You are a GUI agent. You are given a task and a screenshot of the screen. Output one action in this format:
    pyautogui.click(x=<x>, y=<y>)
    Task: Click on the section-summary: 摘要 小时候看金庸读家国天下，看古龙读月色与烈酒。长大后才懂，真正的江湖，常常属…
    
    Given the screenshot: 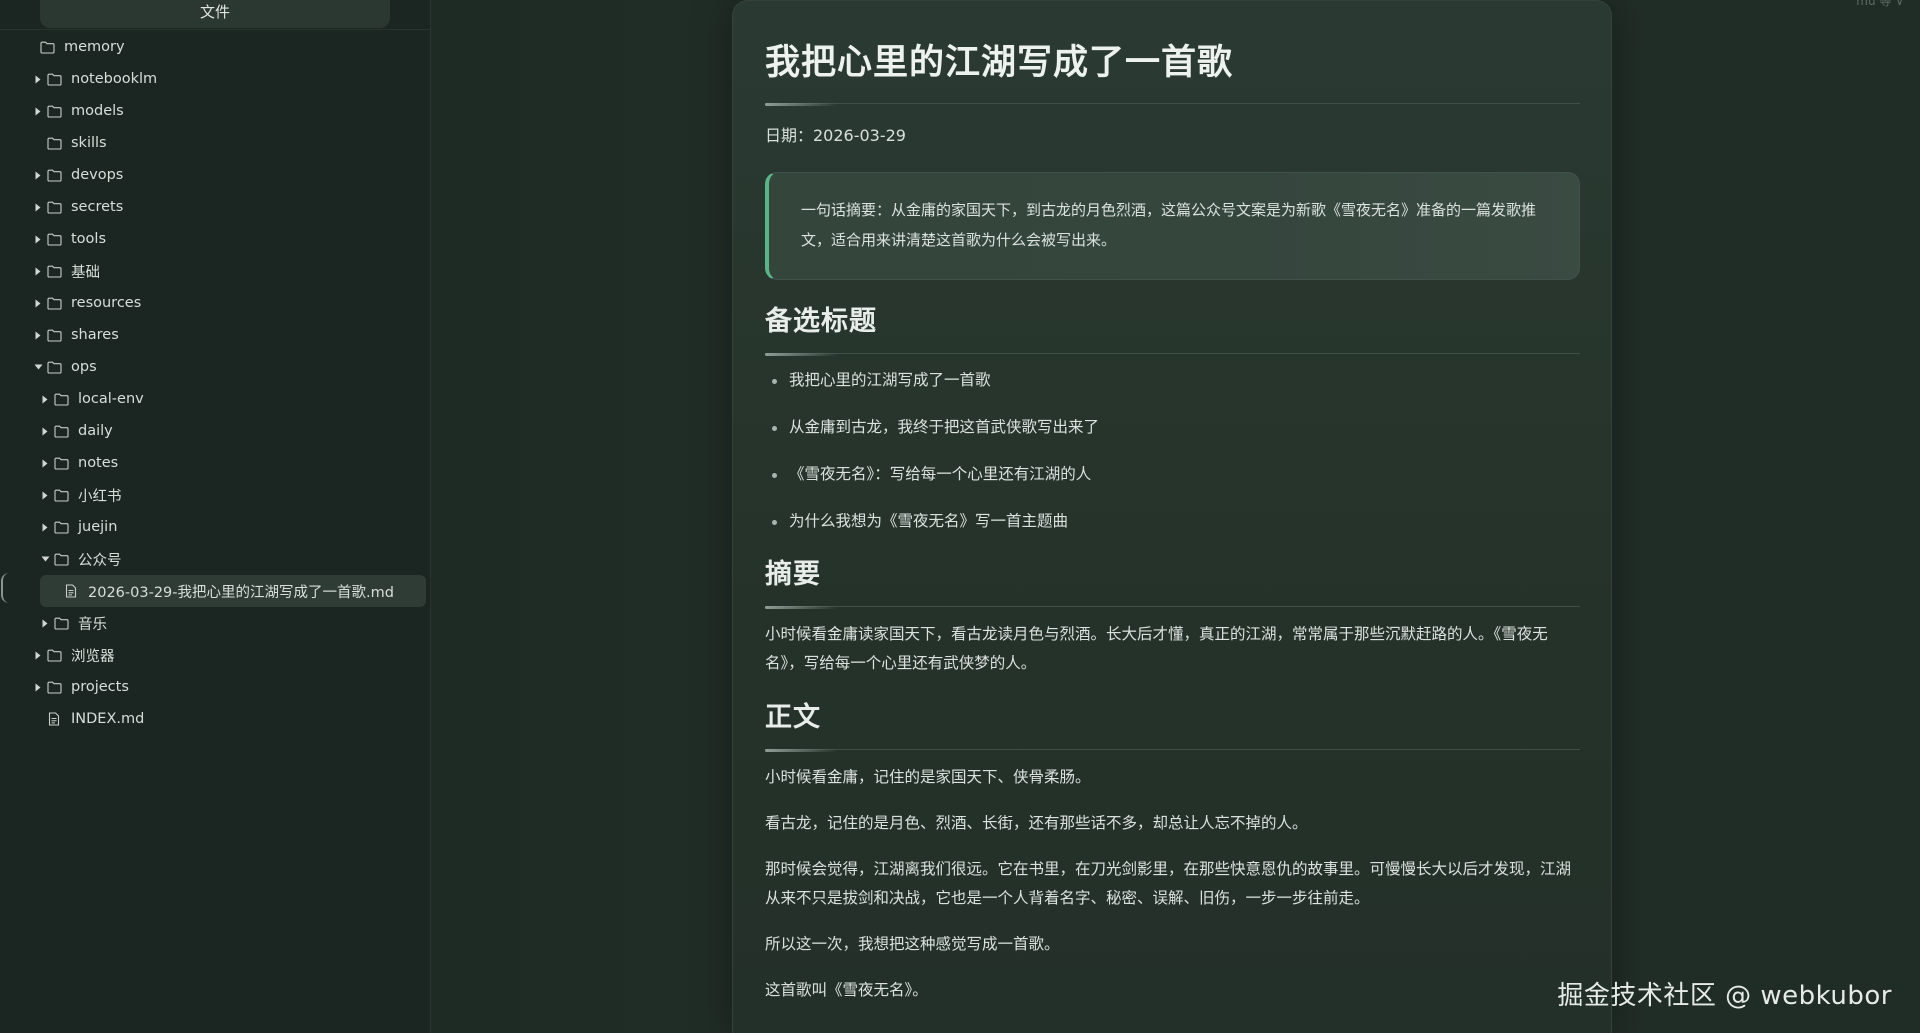 What is the action you would take?
    pyautogui.click(x=1172, y=617)
    